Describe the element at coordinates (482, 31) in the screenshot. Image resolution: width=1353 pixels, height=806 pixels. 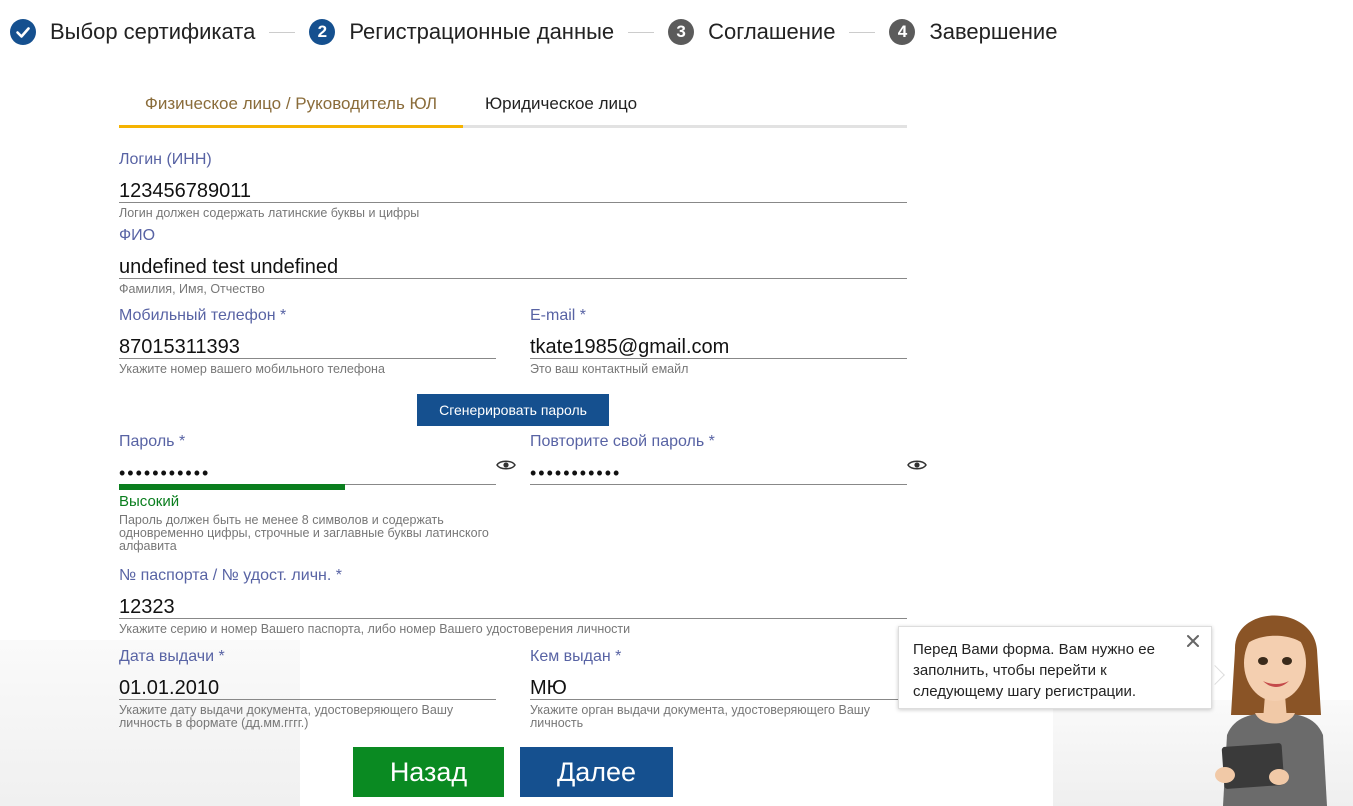
I see `step-label: Регистрационные данные` at that location.